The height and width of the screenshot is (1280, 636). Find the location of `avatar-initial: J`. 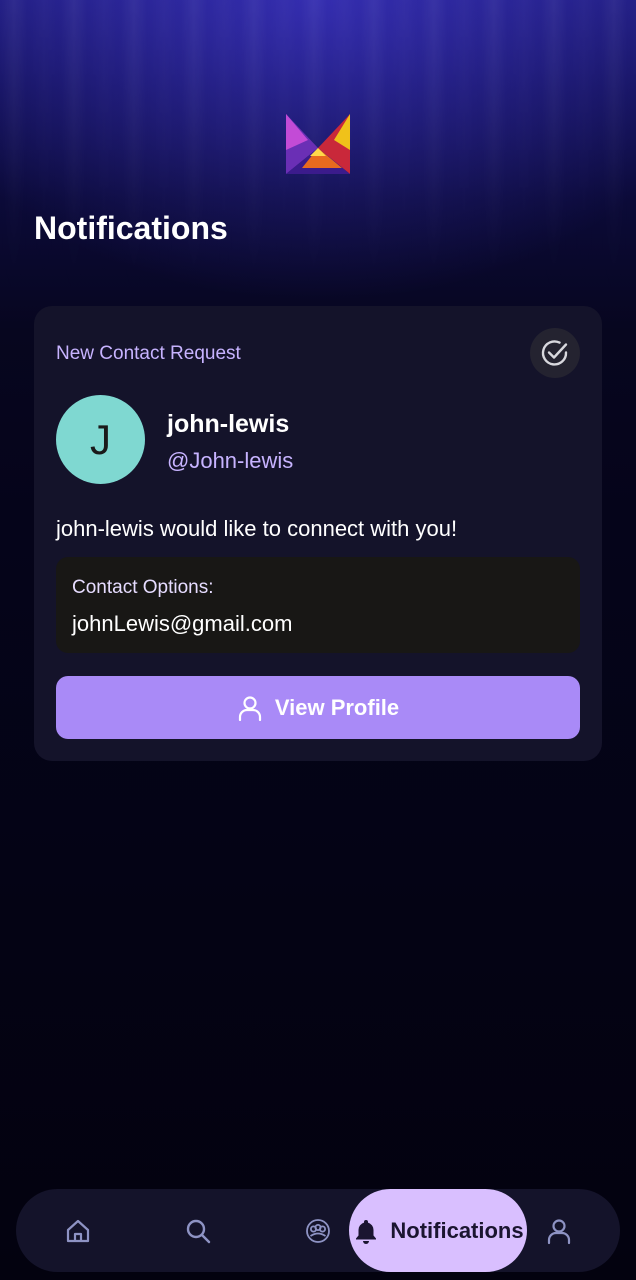

avatar-initial: J is located at coordinates (100, 439).